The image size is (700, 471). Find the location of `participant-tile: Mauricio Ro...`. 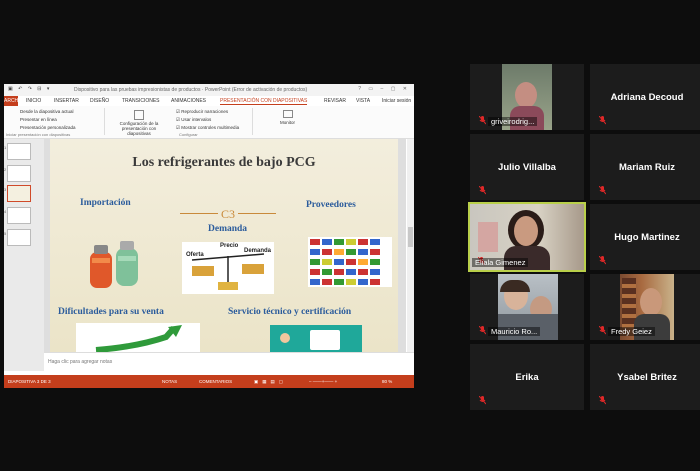

participant-tile: Mauricio Ro... is located at coordinates (527, 307).